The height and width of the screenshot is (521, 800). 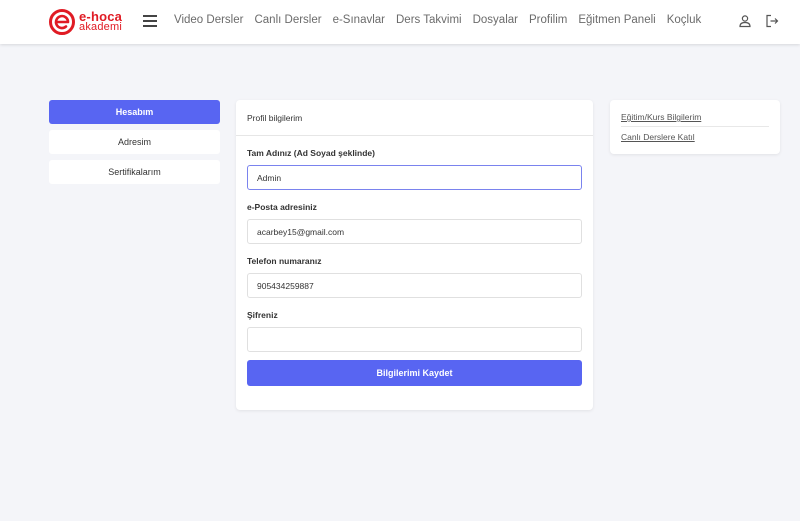 I want to click on email-input: acarbey15@gmail.com, so click(x=414, y=231).